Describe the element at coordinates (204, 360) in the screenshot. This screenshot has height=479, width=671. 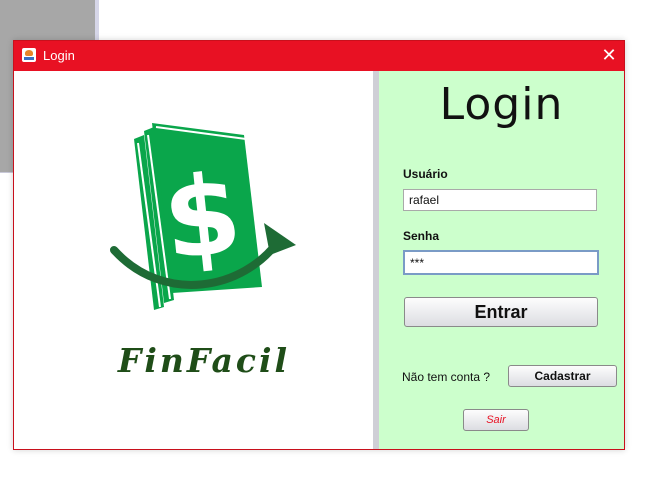
I see `brand-name: FinFacil` at that location.